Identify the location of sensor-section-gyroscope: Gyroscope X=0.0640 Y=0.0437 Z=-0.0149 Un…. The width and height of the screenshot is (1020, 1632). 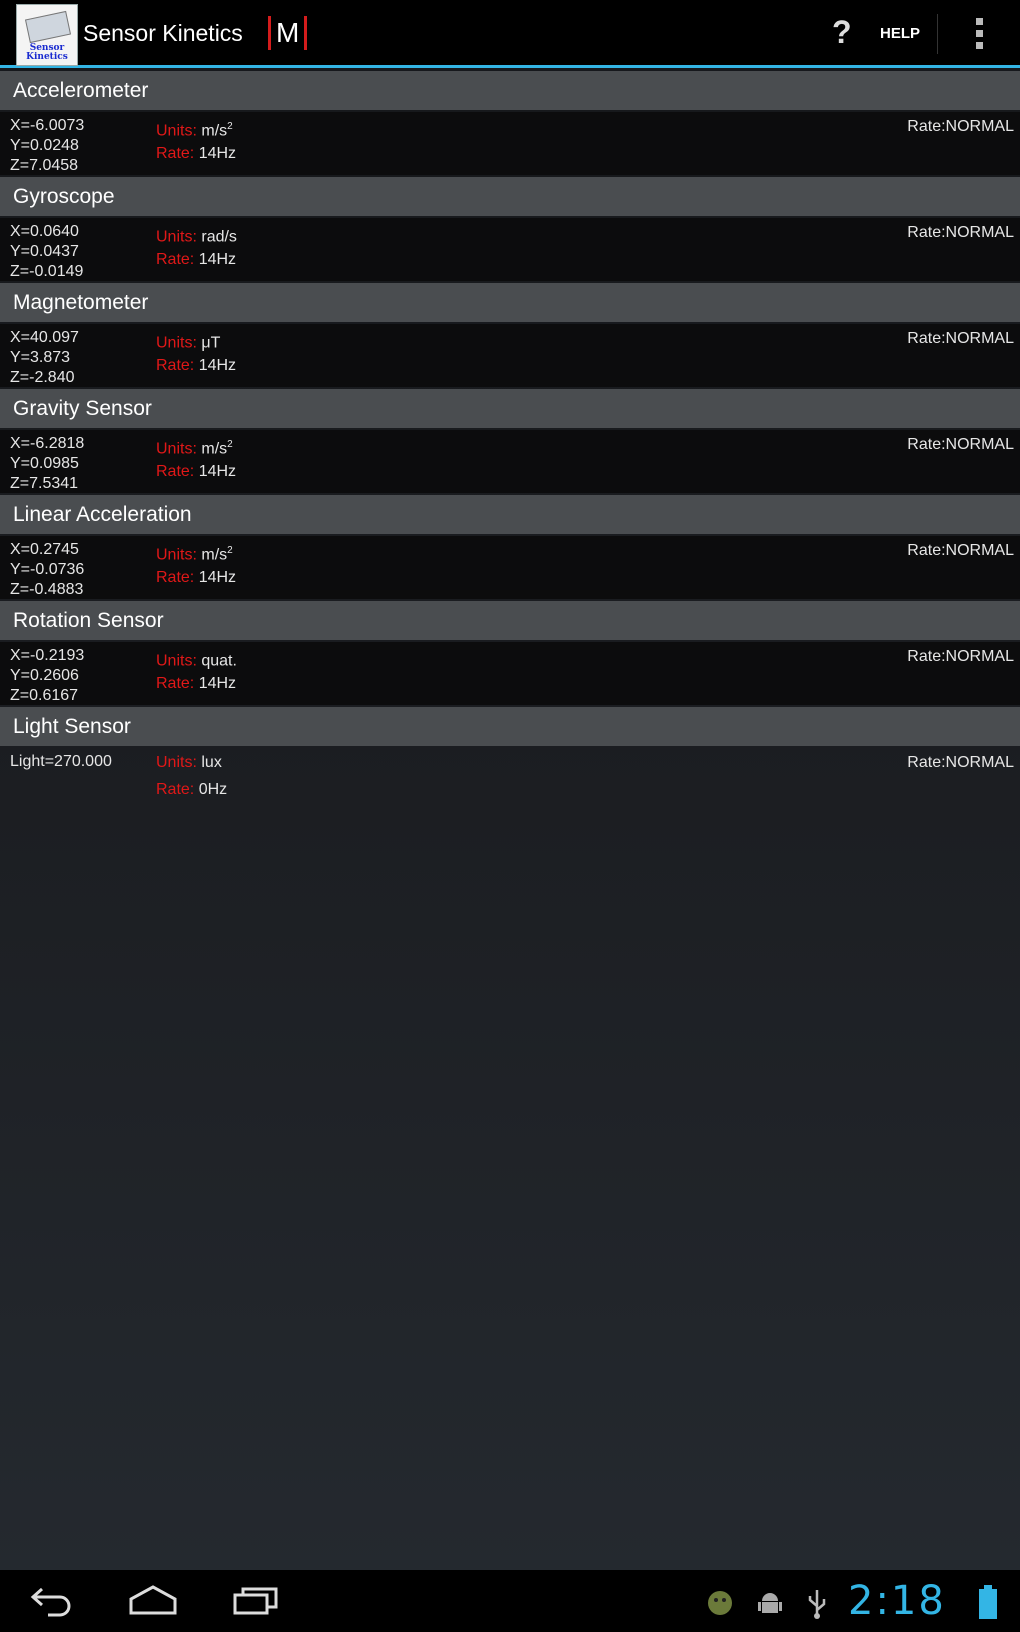
(510, 229).